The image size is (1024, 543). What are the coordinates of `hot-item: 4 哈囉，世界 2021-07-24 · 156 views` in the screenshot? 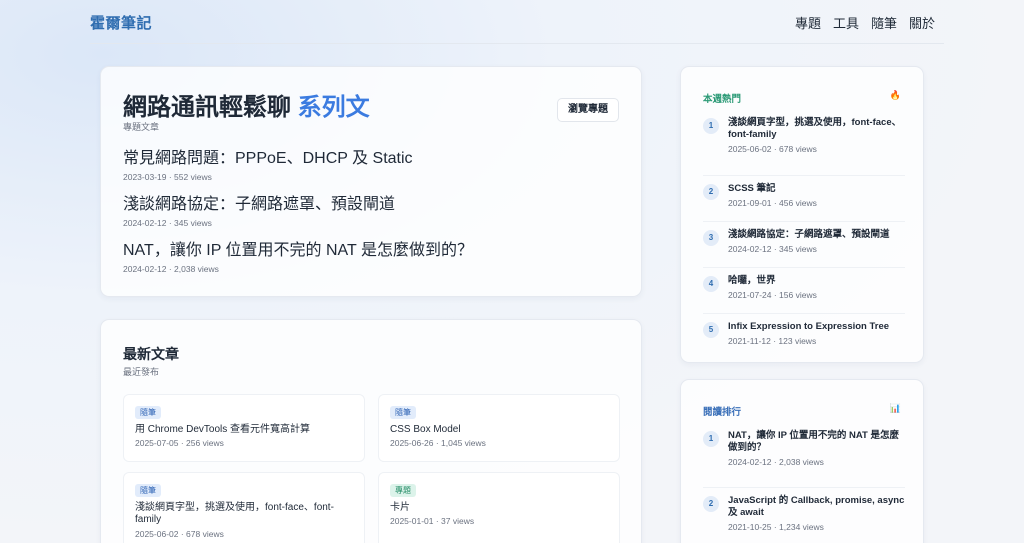 It's located at (804, 290).